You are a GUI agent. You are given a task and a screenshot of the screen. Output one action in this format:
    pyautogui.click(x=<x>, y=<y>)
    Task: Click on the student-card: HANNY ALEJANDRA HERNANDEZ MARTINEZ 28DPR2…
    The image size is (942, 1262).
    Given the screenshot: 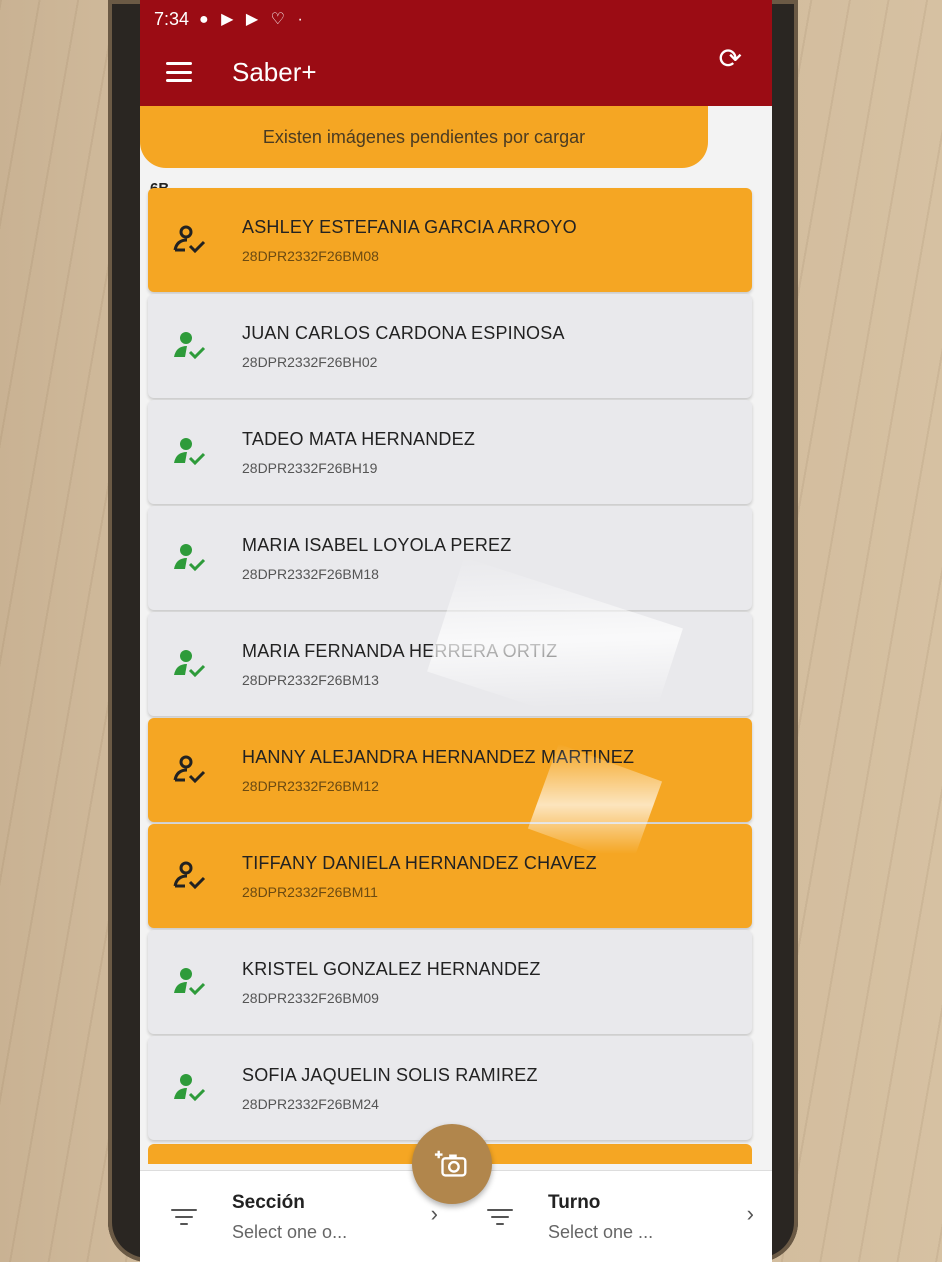 What is the action you would take?
    pyautogui.click(x=450, y=770)
    